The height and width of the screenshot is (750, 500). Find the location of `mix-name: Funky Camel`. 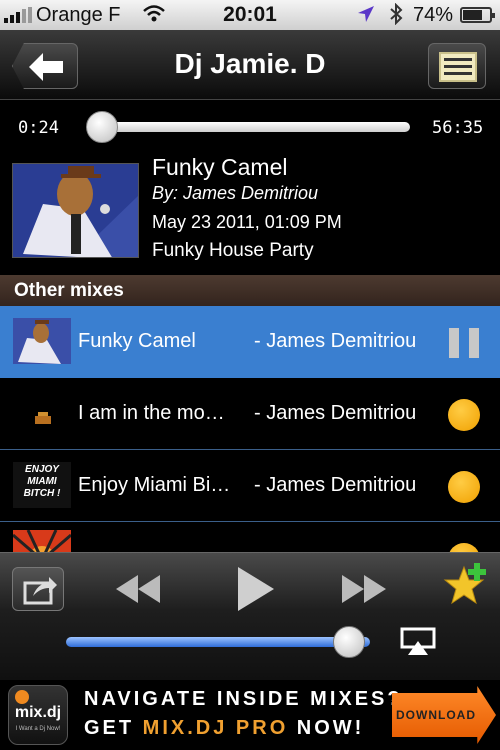

mix-name: Funky Camel is located at coordinates (137, 341).